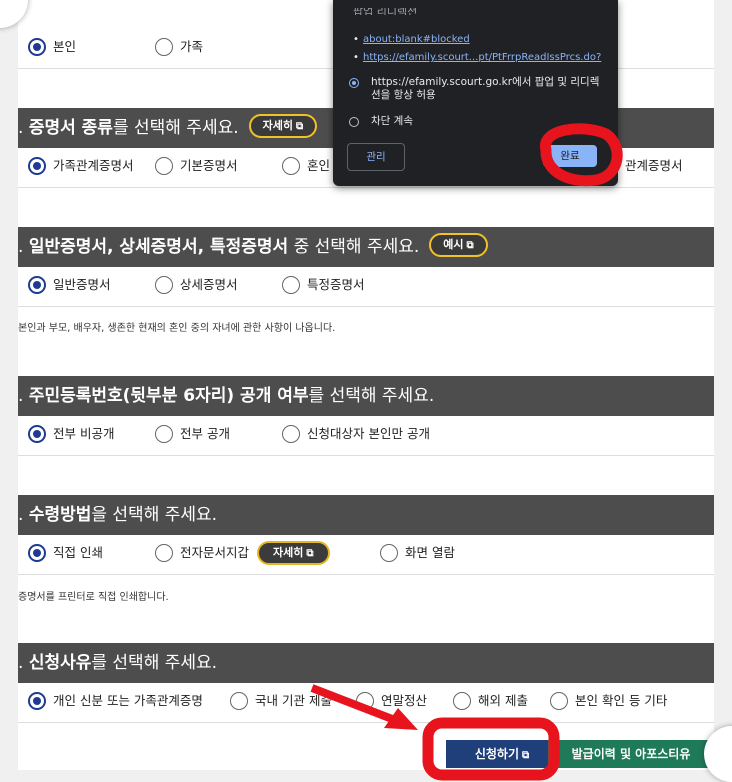 The height and width of the screenshot is (782, 732). Describe the element at coordinates (366, 515) in the screenshot. I see `receive-method-header: . 수령방법을 선택해 주세요.` at that location.